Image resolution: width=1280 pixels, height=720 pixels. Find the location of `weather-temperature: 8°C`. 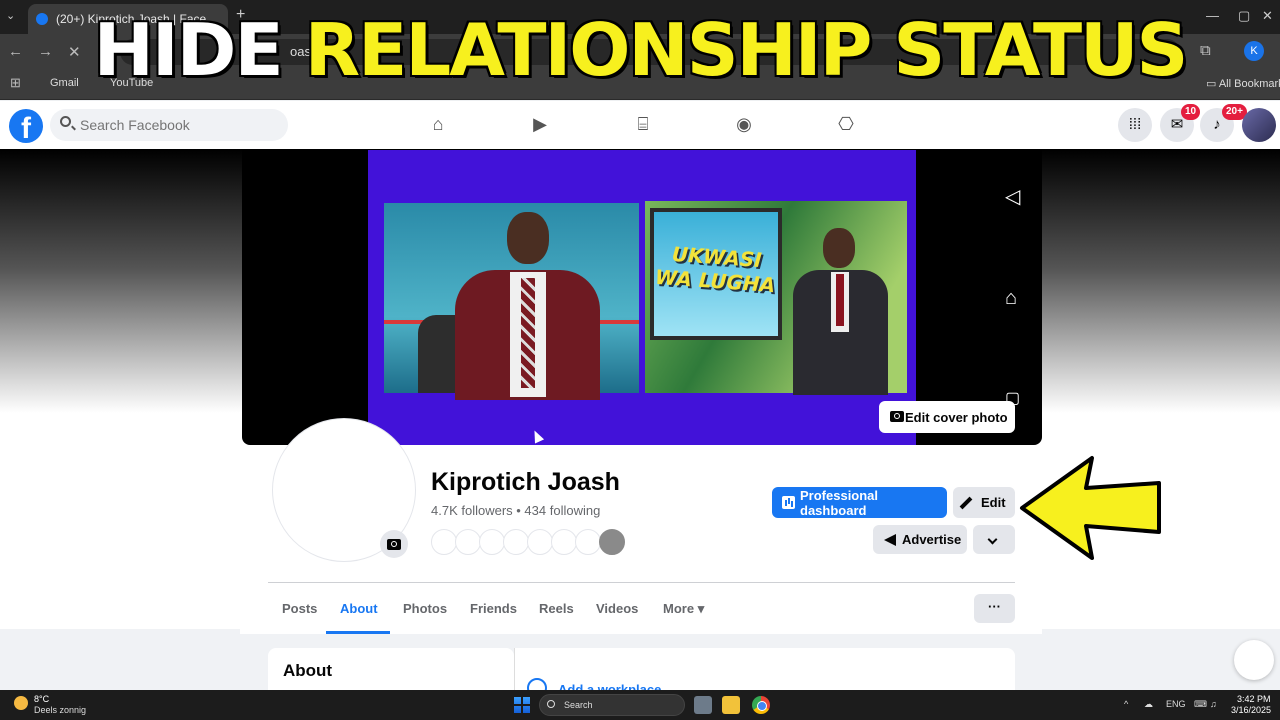

weather-temperature: 8°C is located at coordinates (42, 699).